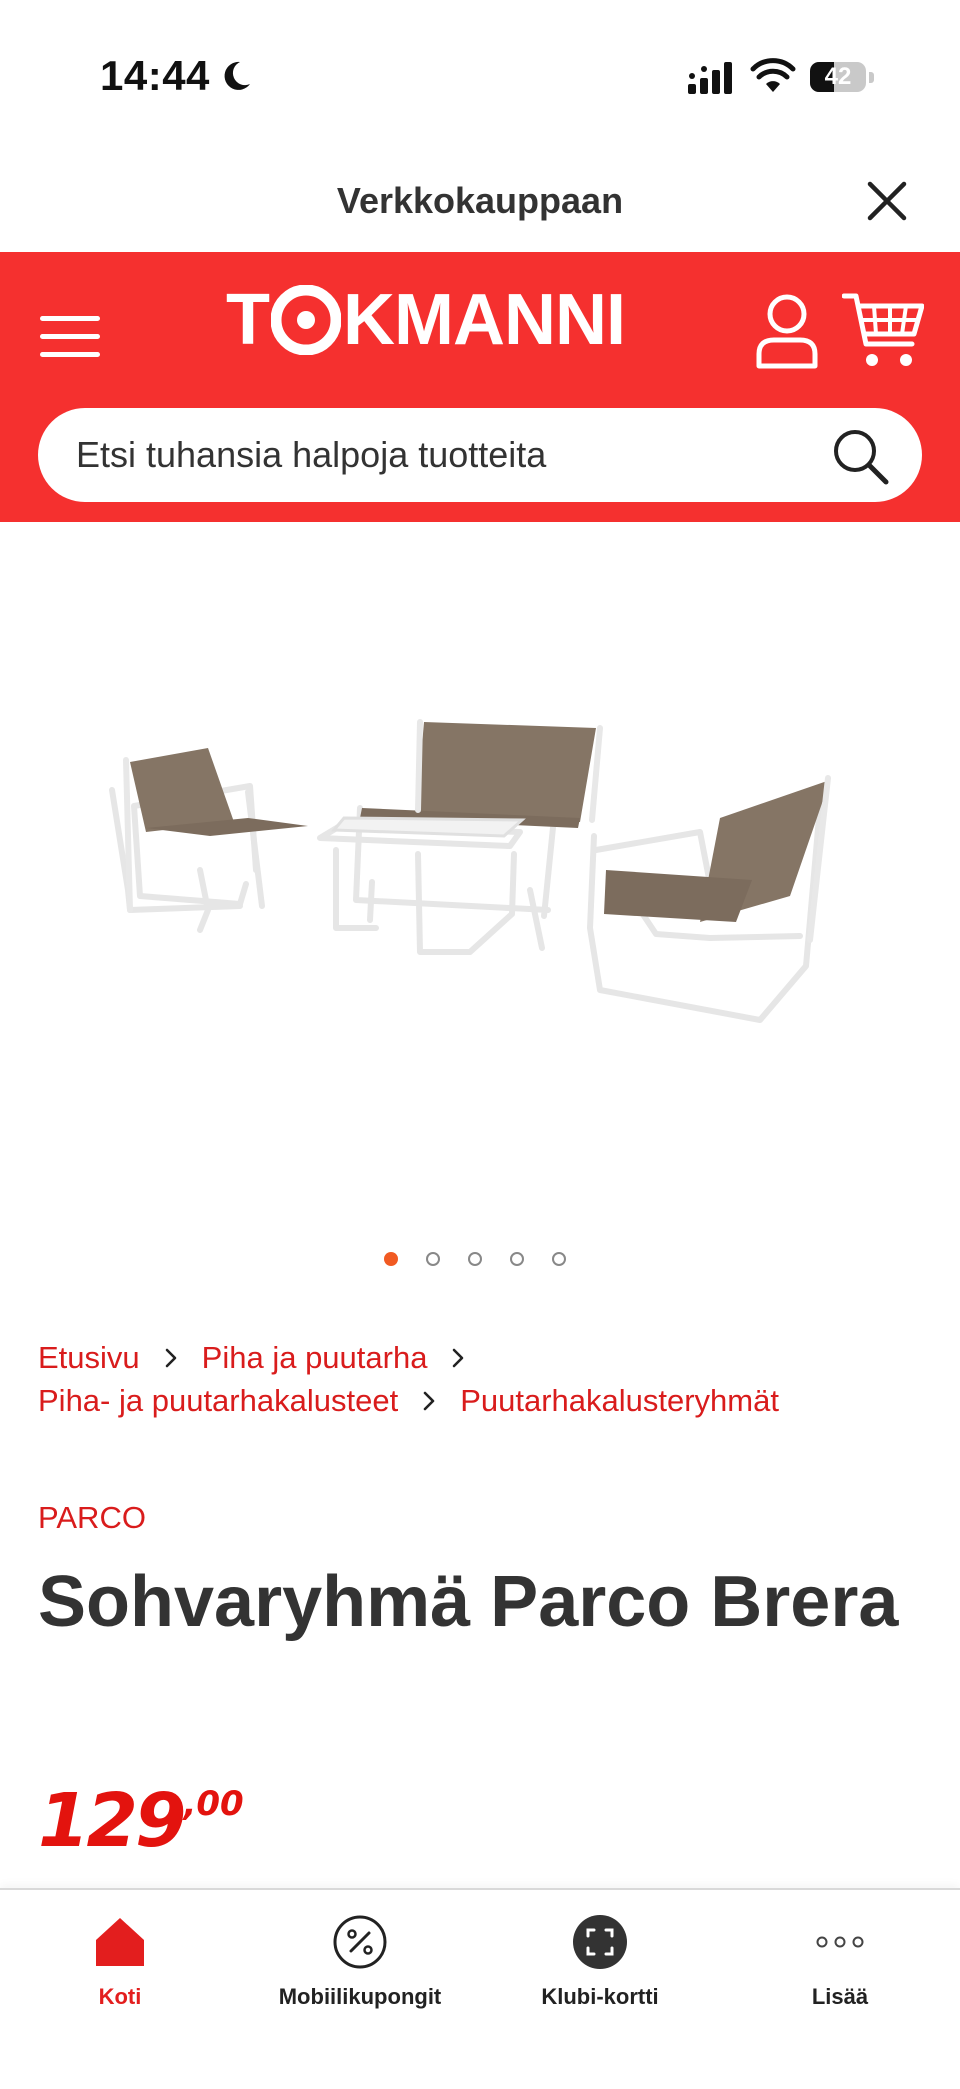 This screenshot has width=960, height=2089. What do you see at coordinates (315, 1357) in the screenshot?
I see `breadcrumb-link-piha: Piha ja puutarha` at bounding box center [315, 1357].